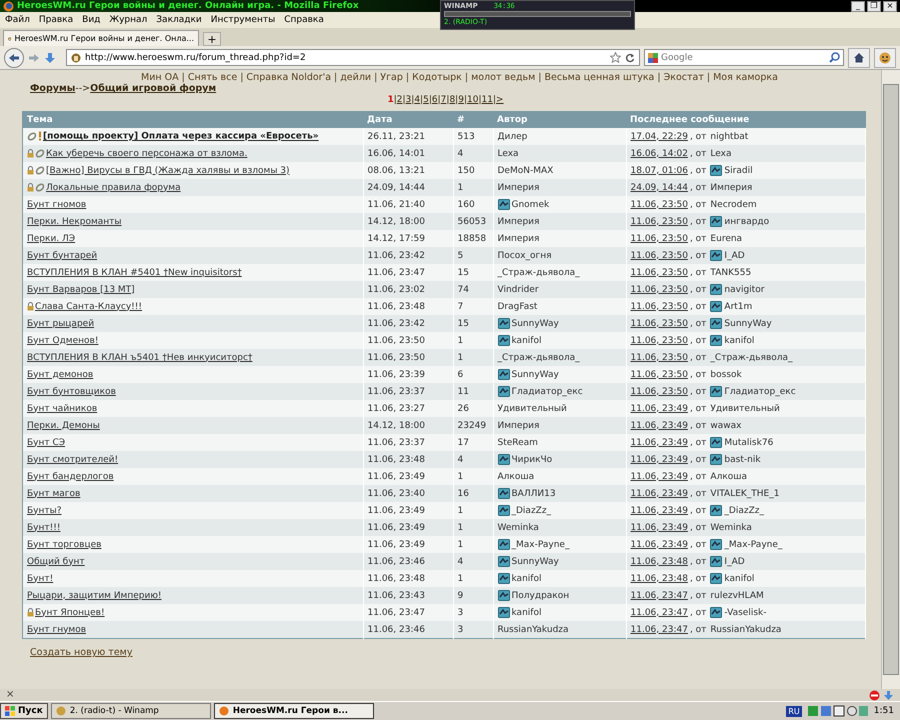 Image resolution: width=900 pixels, height=720 pixels. Describe the element at coordinates (659, 137) in the screenshot. I see `last-post-link: 17.04, 22:29` at that location.